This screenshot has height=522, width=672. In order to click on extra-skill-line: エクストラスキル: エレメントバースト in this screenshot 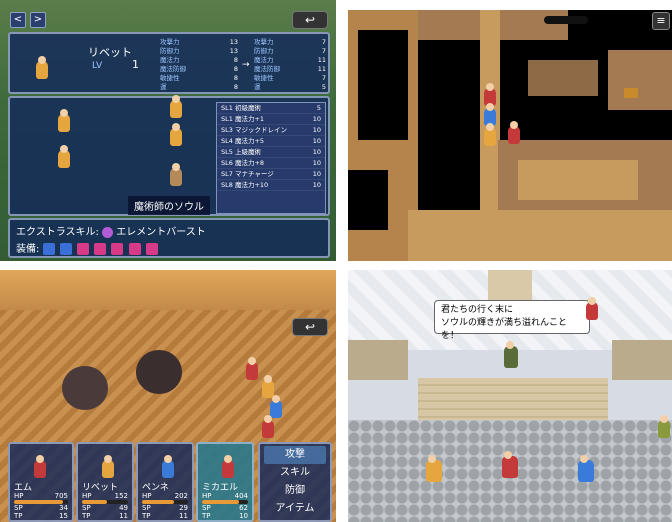, I will do `click(111, 230)`.